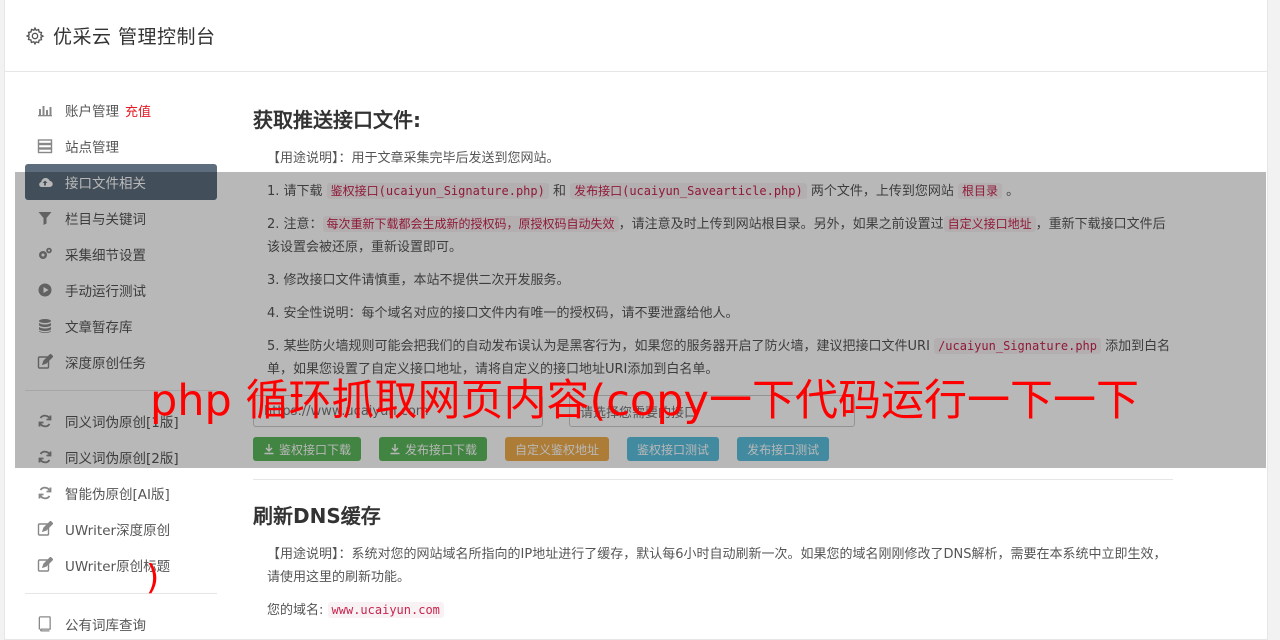 The width and height of the screenshot is (1280, 640). I want to click on section-divider, so click(713, 479).